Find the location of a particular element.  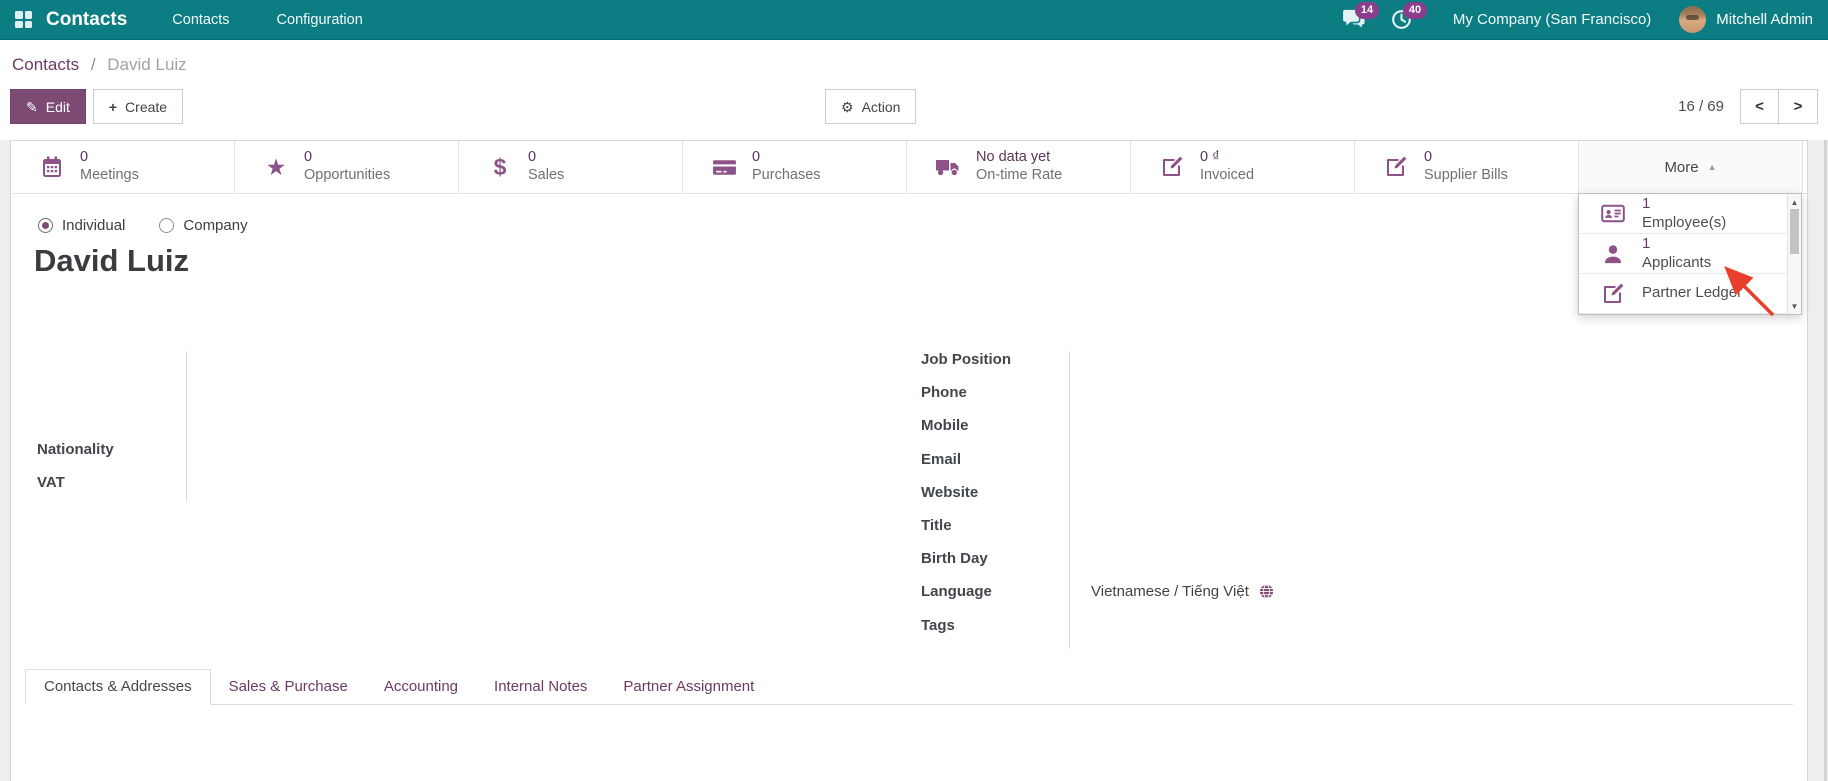

star-icon: ★ is located at coordinates (276, 166).